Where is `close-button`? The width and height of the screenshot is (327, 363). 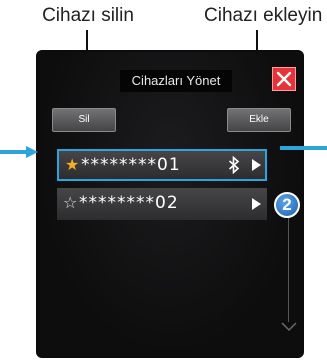 close-button is located at coordinates (284, 79).